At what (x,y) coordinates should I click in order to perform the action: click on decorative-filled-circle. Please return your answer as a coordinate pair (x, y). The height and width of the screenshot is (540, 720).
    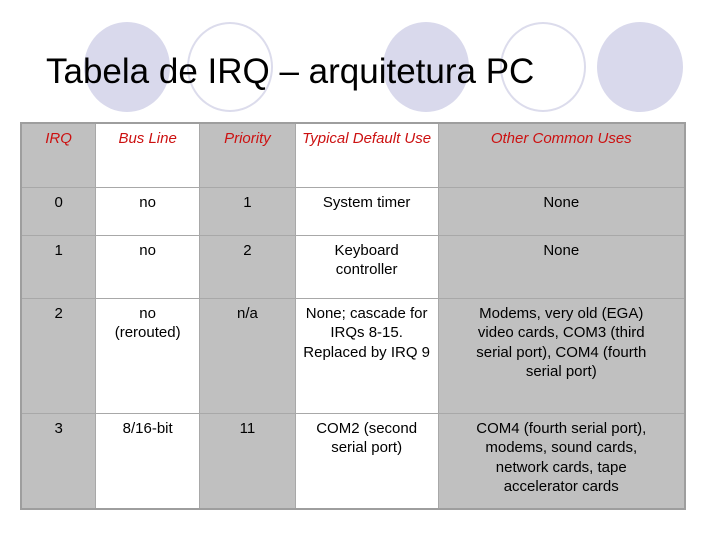
    Looking at the image, I should click on (640, 67).